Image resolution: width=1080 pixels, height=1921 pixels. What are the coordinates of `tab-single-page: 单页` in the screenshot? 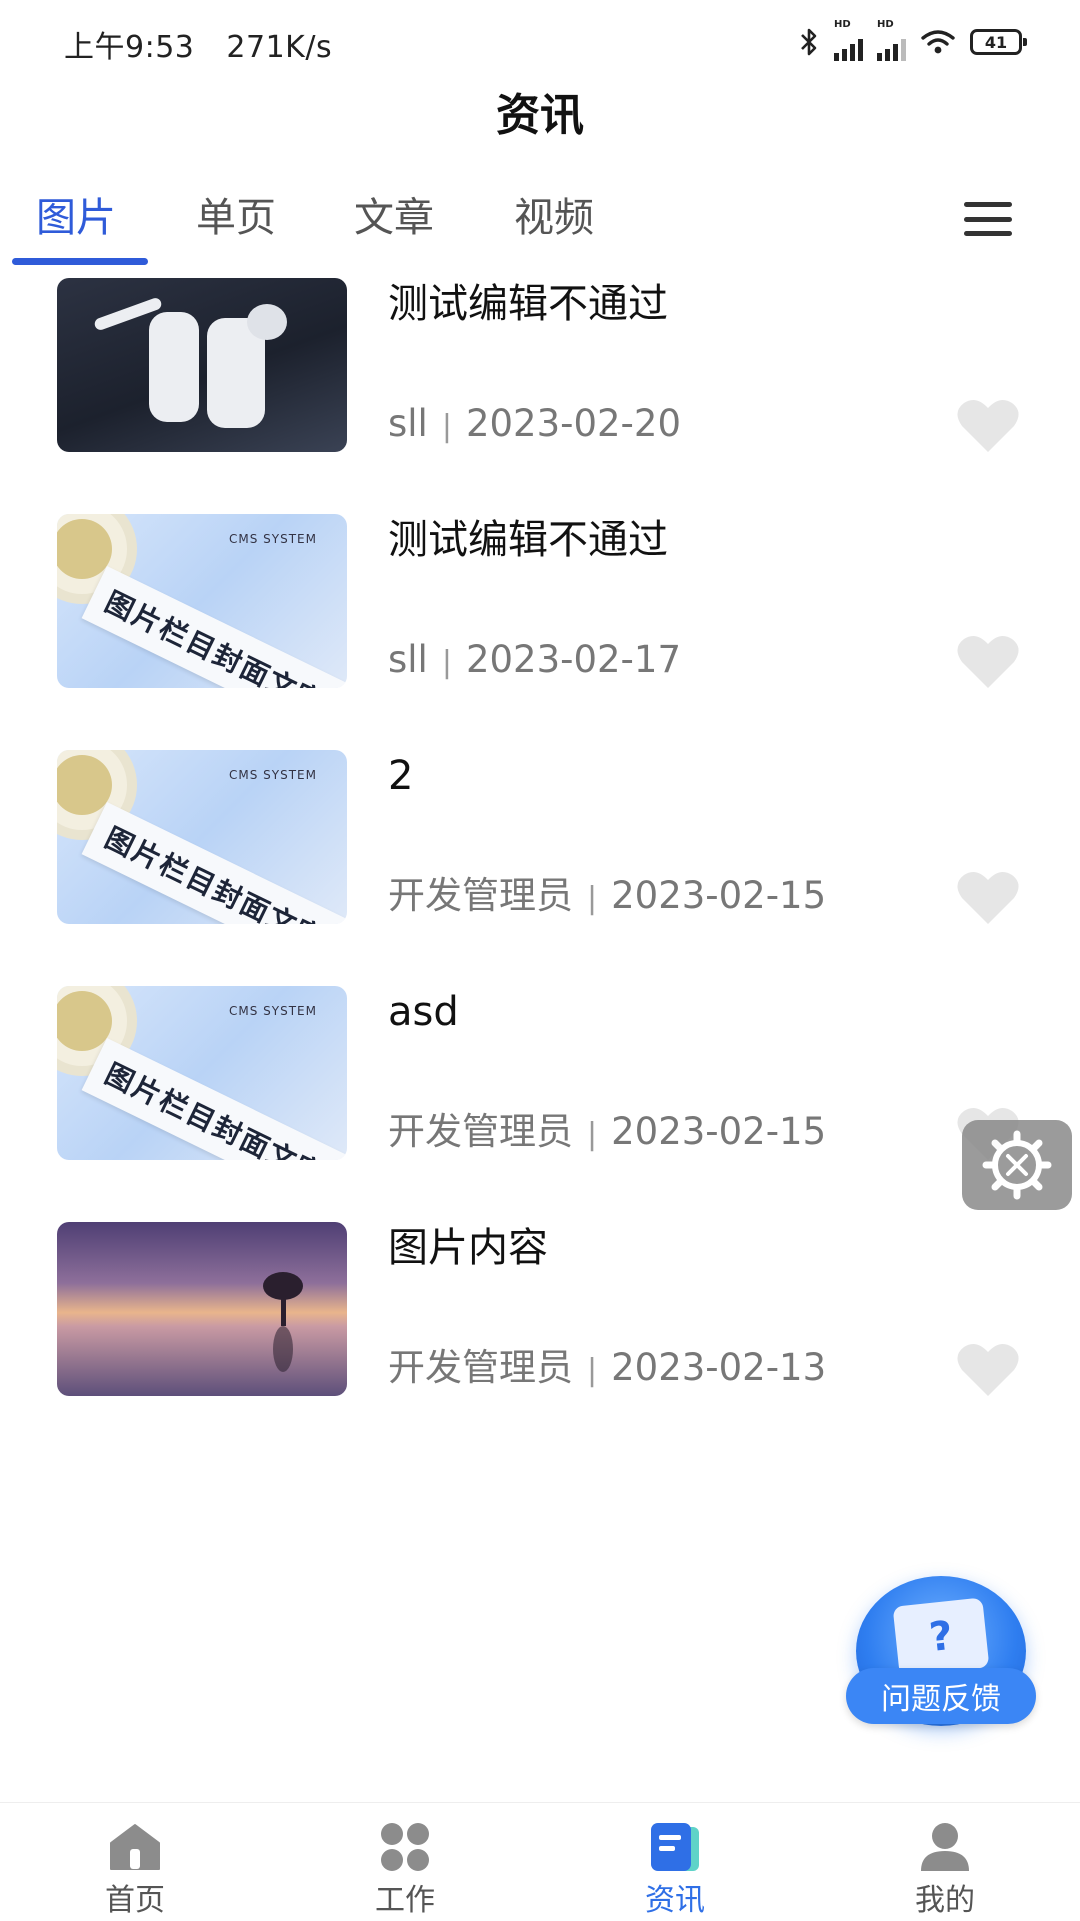 It's located at (236, 218).